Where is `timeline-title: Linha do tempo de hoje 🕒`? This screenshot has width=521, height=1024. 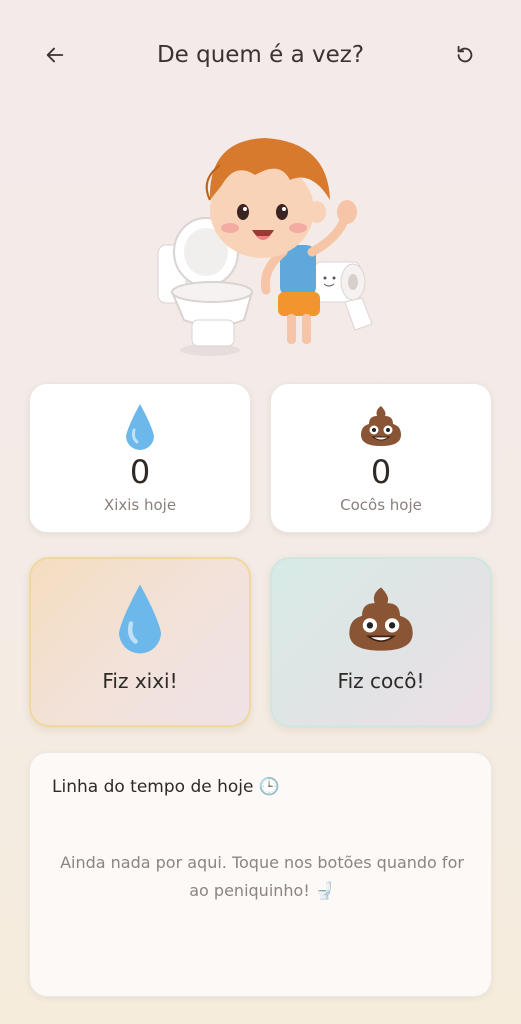 timeline-title: Linha do tempo de hoje 🕒 is located at coordinates (166, 787).